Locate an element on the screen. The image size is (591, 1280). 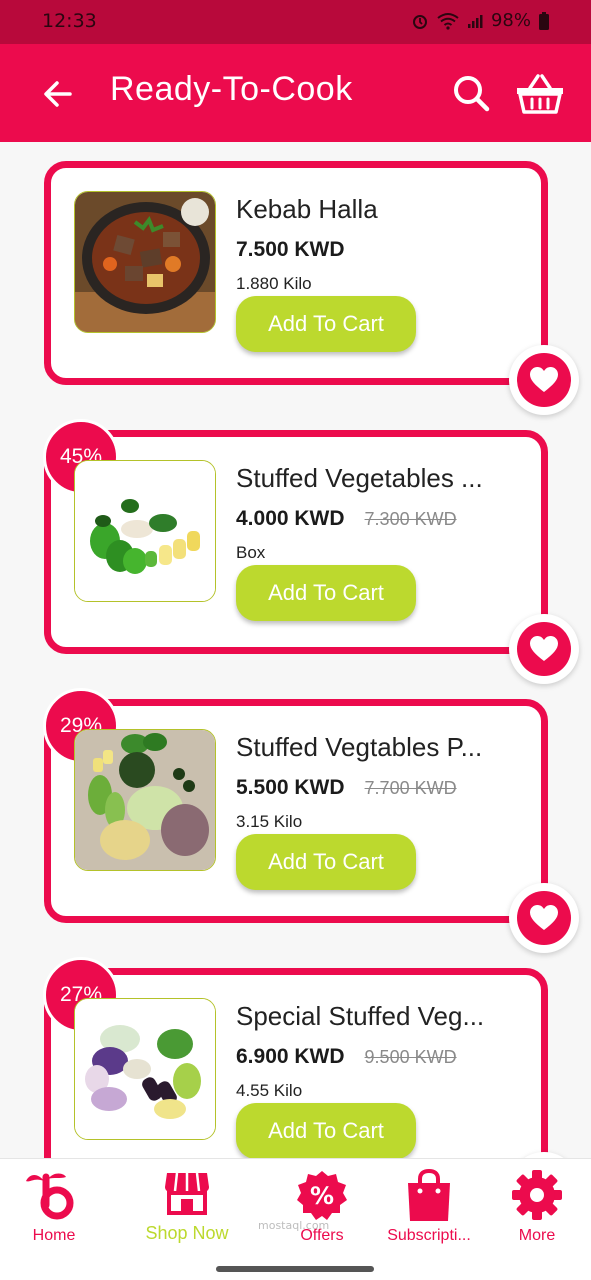
product-old-price: 7.700 KWD is located at coordinates (410, 788).